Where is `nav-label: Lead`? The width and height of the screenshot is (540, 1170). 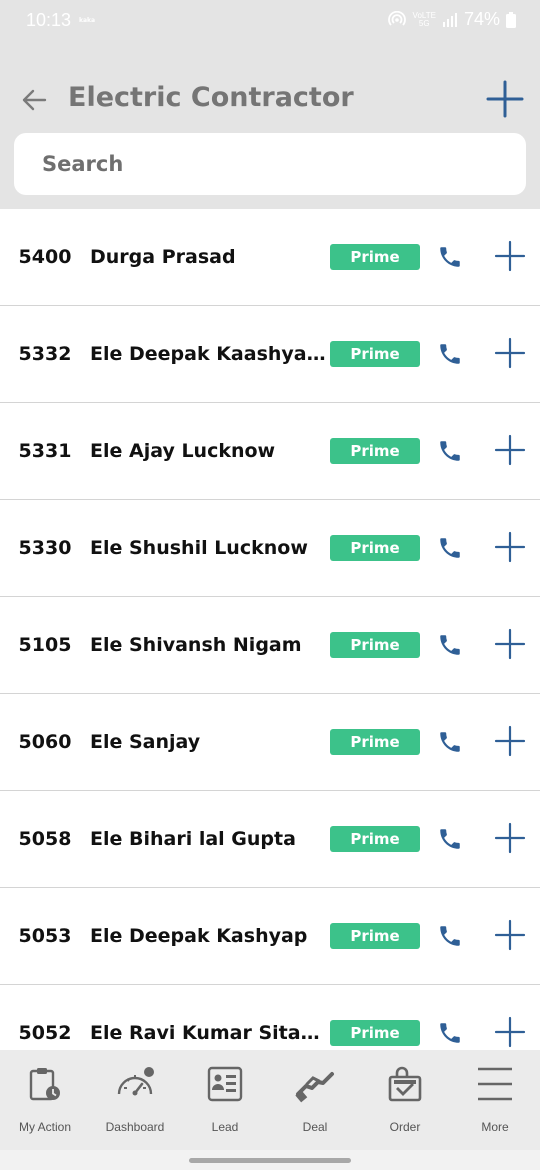 nav-label: Lead is located at coordinates (225, 1127).